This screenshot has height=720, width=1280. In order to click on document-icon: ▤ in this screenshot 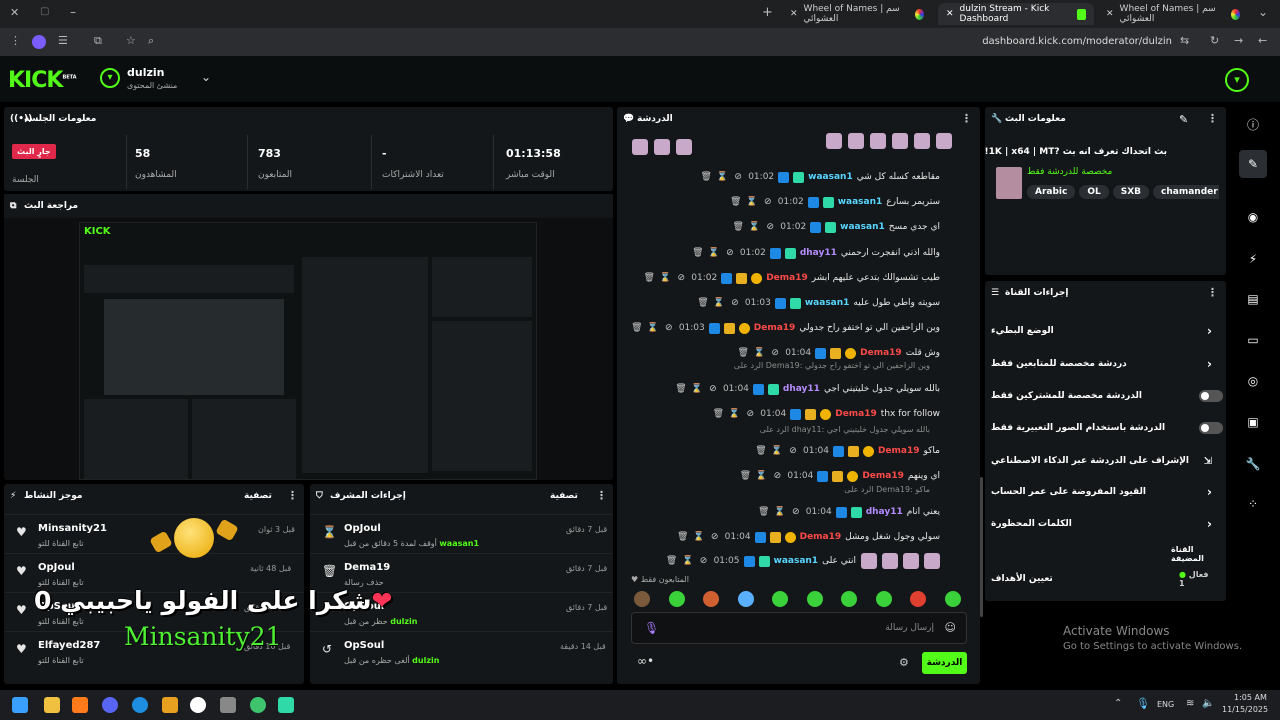, I will do `click(1253, 299)`.